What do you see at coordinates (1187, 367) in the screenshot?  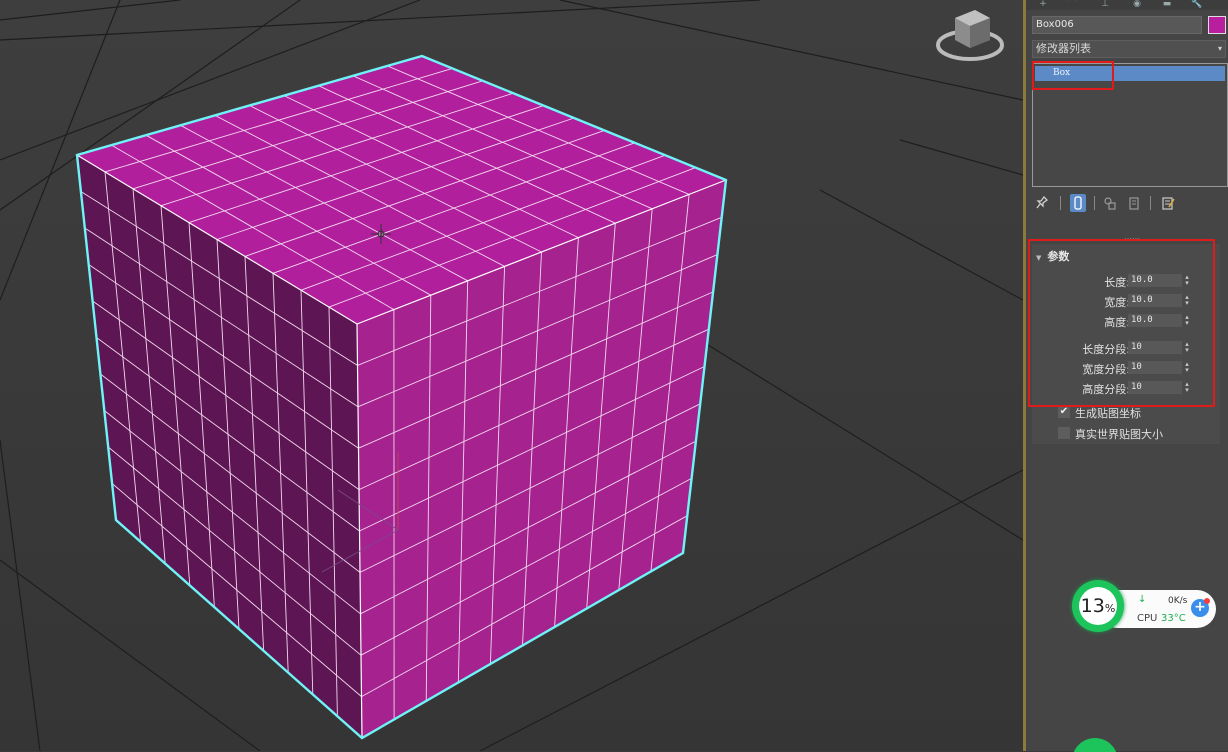 I see `width-segs-spinner-icon: ▴▾` at bounding box center [1187, 367].